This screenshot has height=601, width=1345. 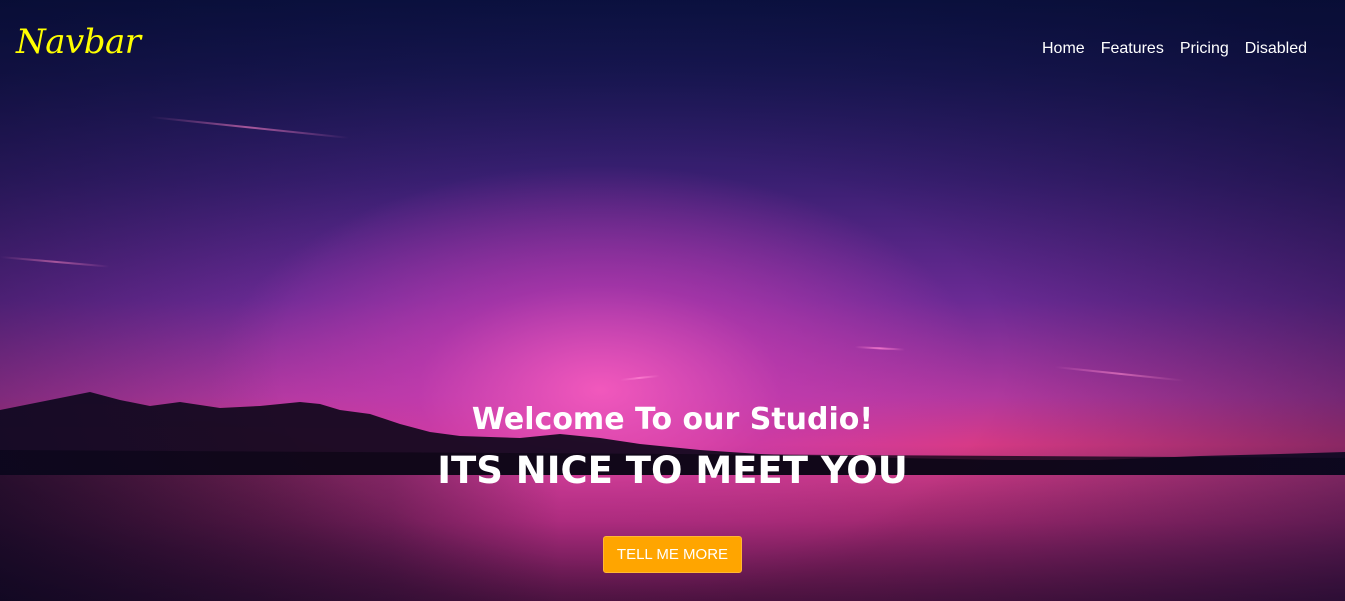 I want to click on nav-links: Home Features Pricing Disabled, so click(x=1174, y=49).